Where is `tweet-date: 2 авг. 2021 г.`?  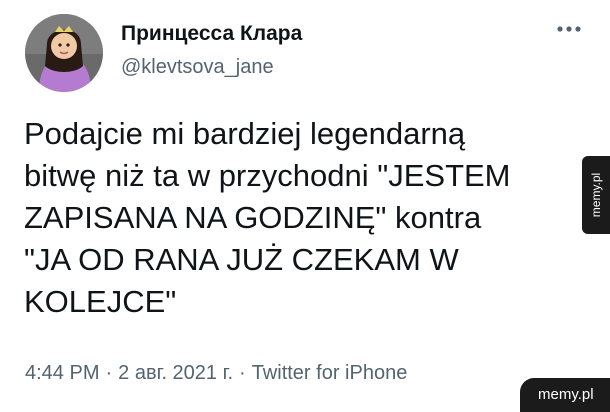
tweet-date: 2 авг. 2021 г. is located at coordinates (175, 373).